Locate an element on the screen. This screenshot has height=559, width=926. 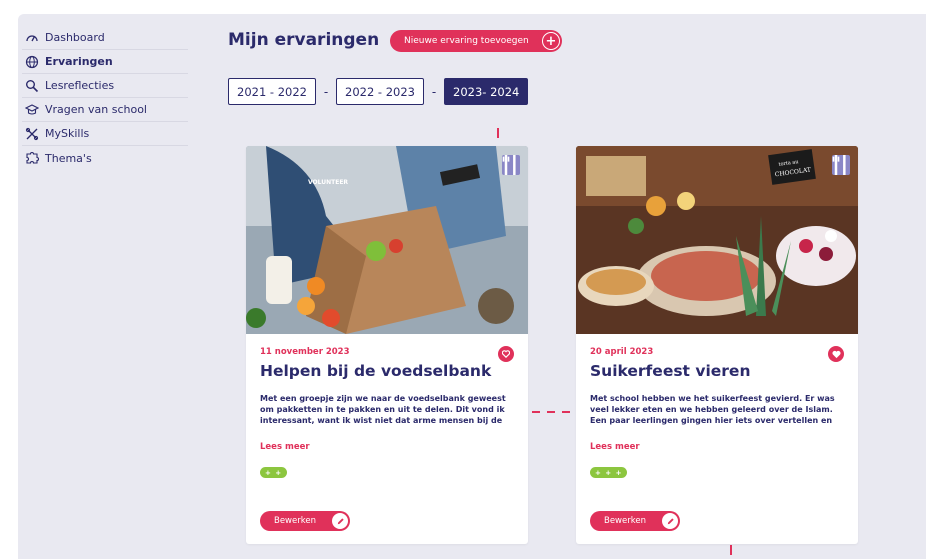
puzzle-icon is located at coordinates (32, 158).